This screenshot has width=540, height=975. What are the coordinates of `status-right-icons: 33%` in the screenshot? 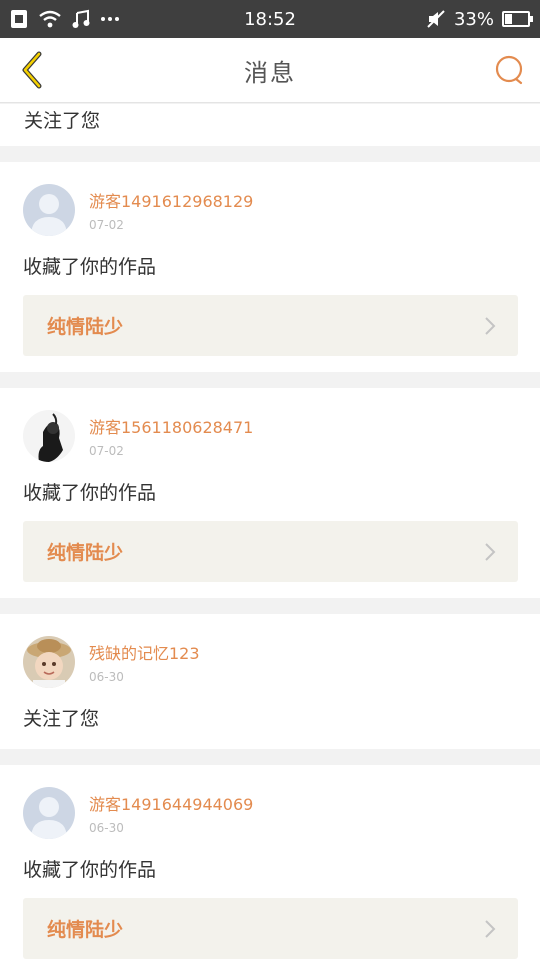 It's located at (479, 19).